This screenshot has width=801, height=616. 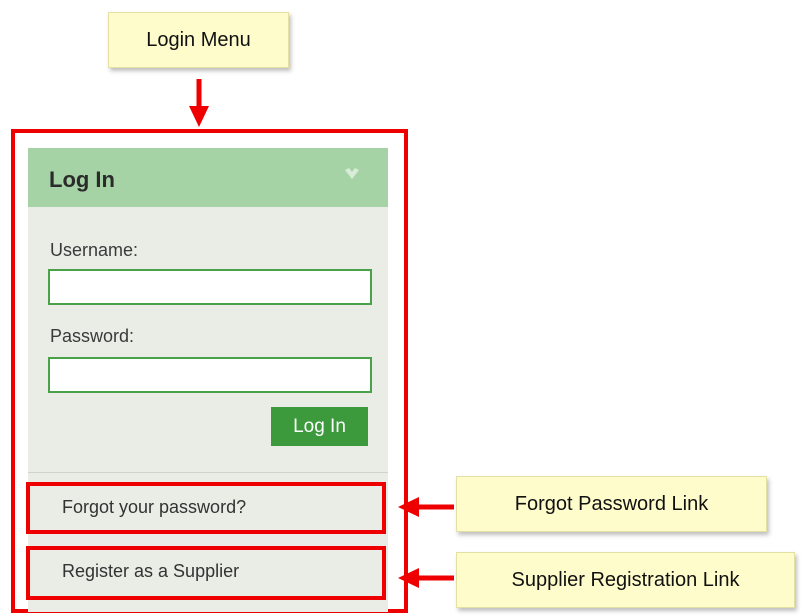 I want to click on forgot-password-highlight: Forgot your password?, so click(x=206, y=508).